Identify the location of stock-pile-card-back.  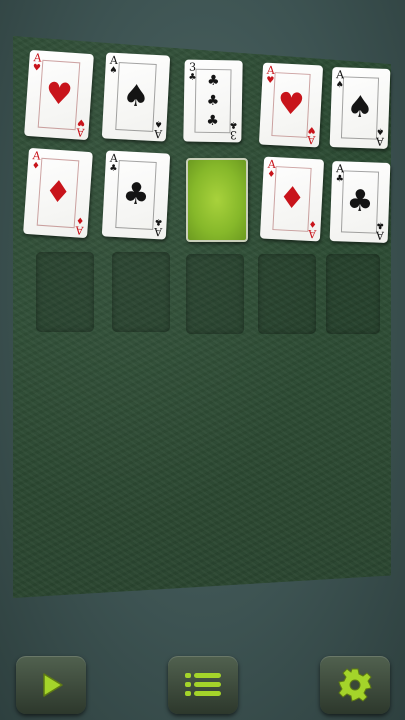
(217, 200).